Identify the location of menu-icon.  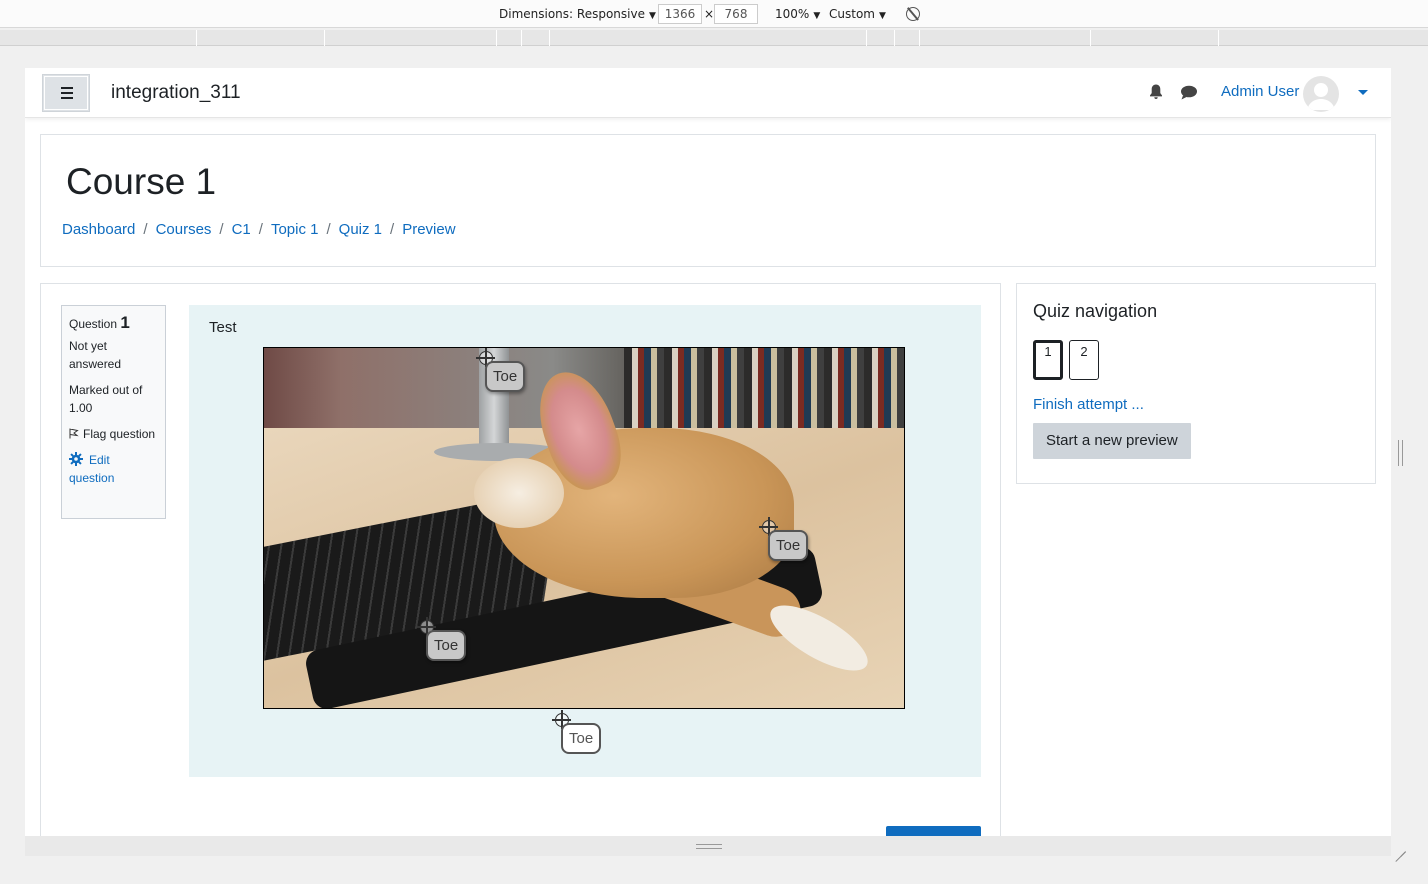
(67, 93).